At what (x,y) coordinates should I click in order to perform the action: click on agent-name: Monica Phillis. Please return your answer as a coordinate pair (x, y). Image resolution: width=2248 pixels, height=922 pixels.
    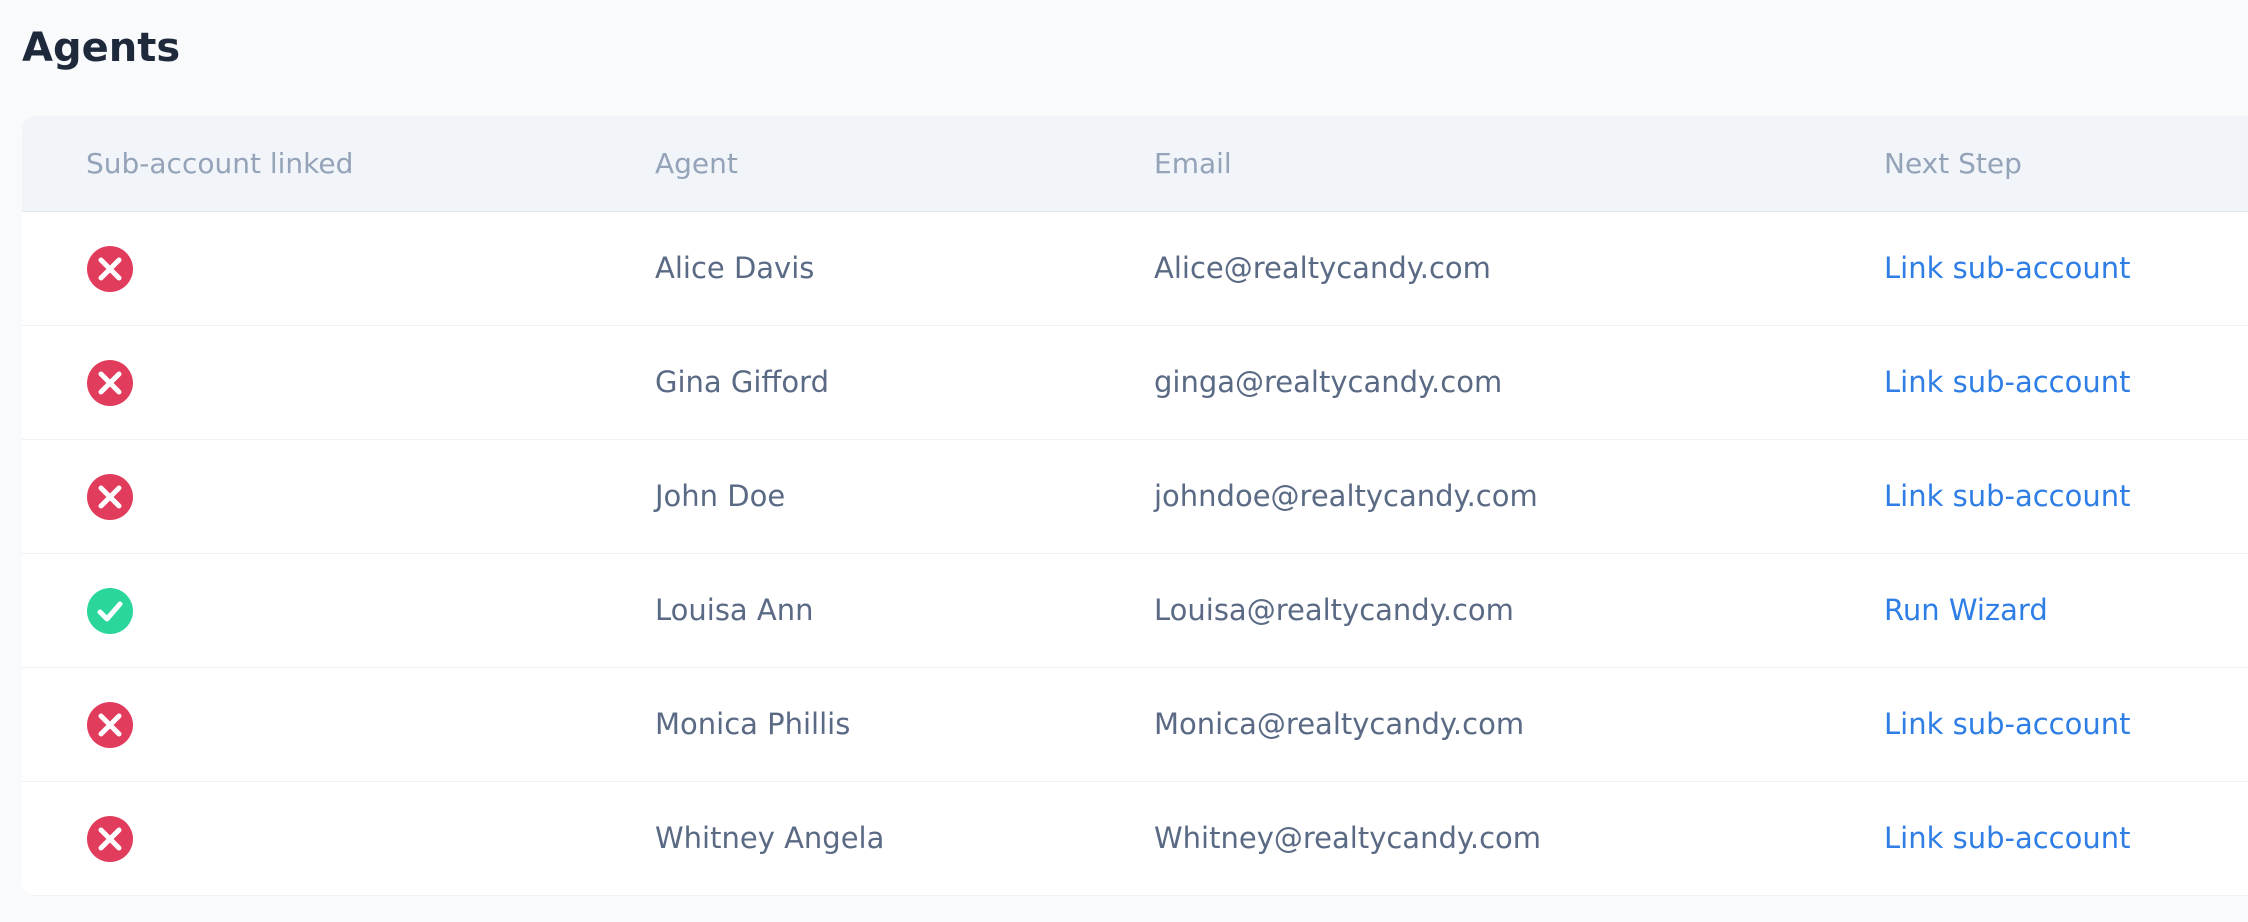
    Looking at the image, I should click on (753, 724).